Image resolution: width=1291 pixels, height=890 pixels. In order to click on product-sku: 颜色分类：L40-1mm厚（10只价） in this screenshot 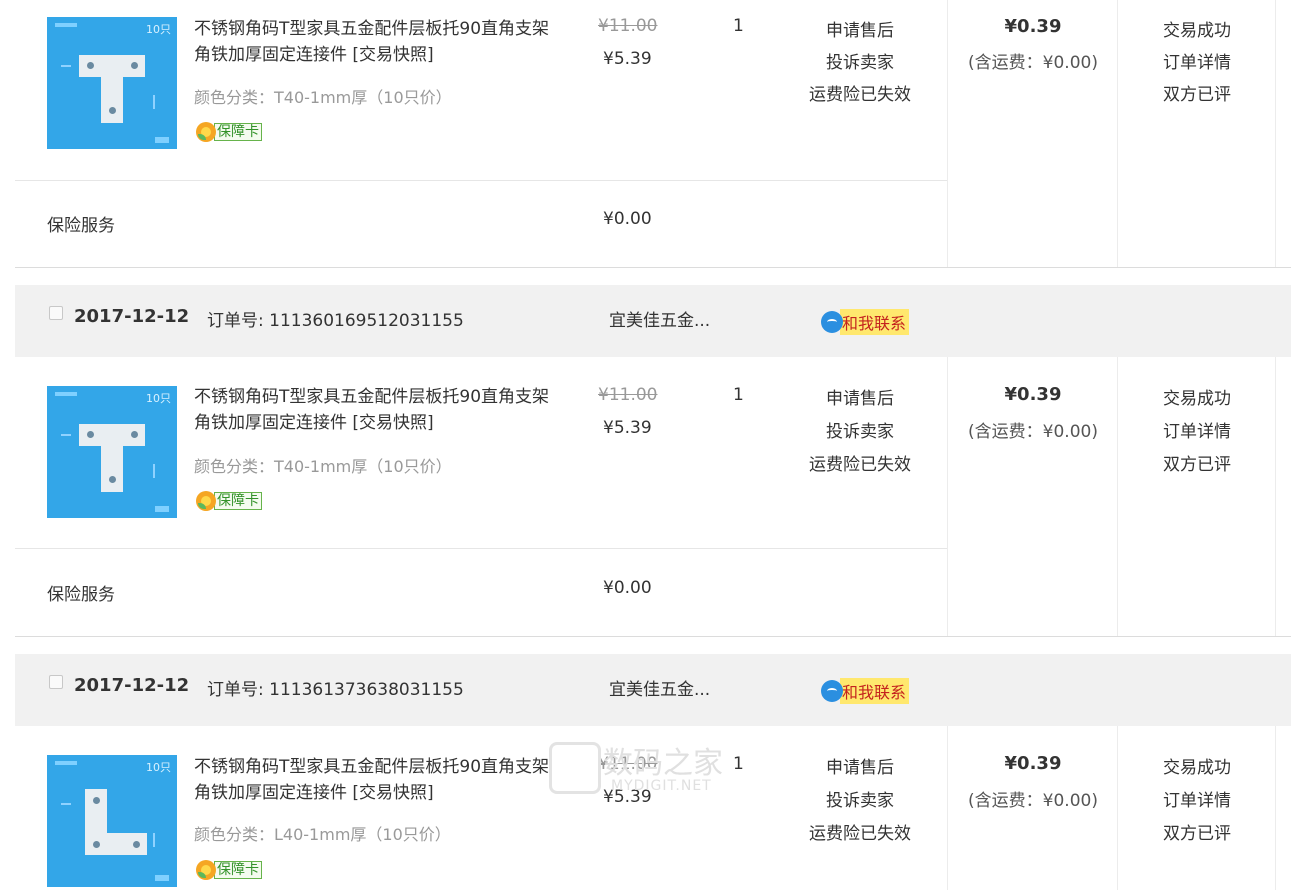, I will do `click(322, 834)`.